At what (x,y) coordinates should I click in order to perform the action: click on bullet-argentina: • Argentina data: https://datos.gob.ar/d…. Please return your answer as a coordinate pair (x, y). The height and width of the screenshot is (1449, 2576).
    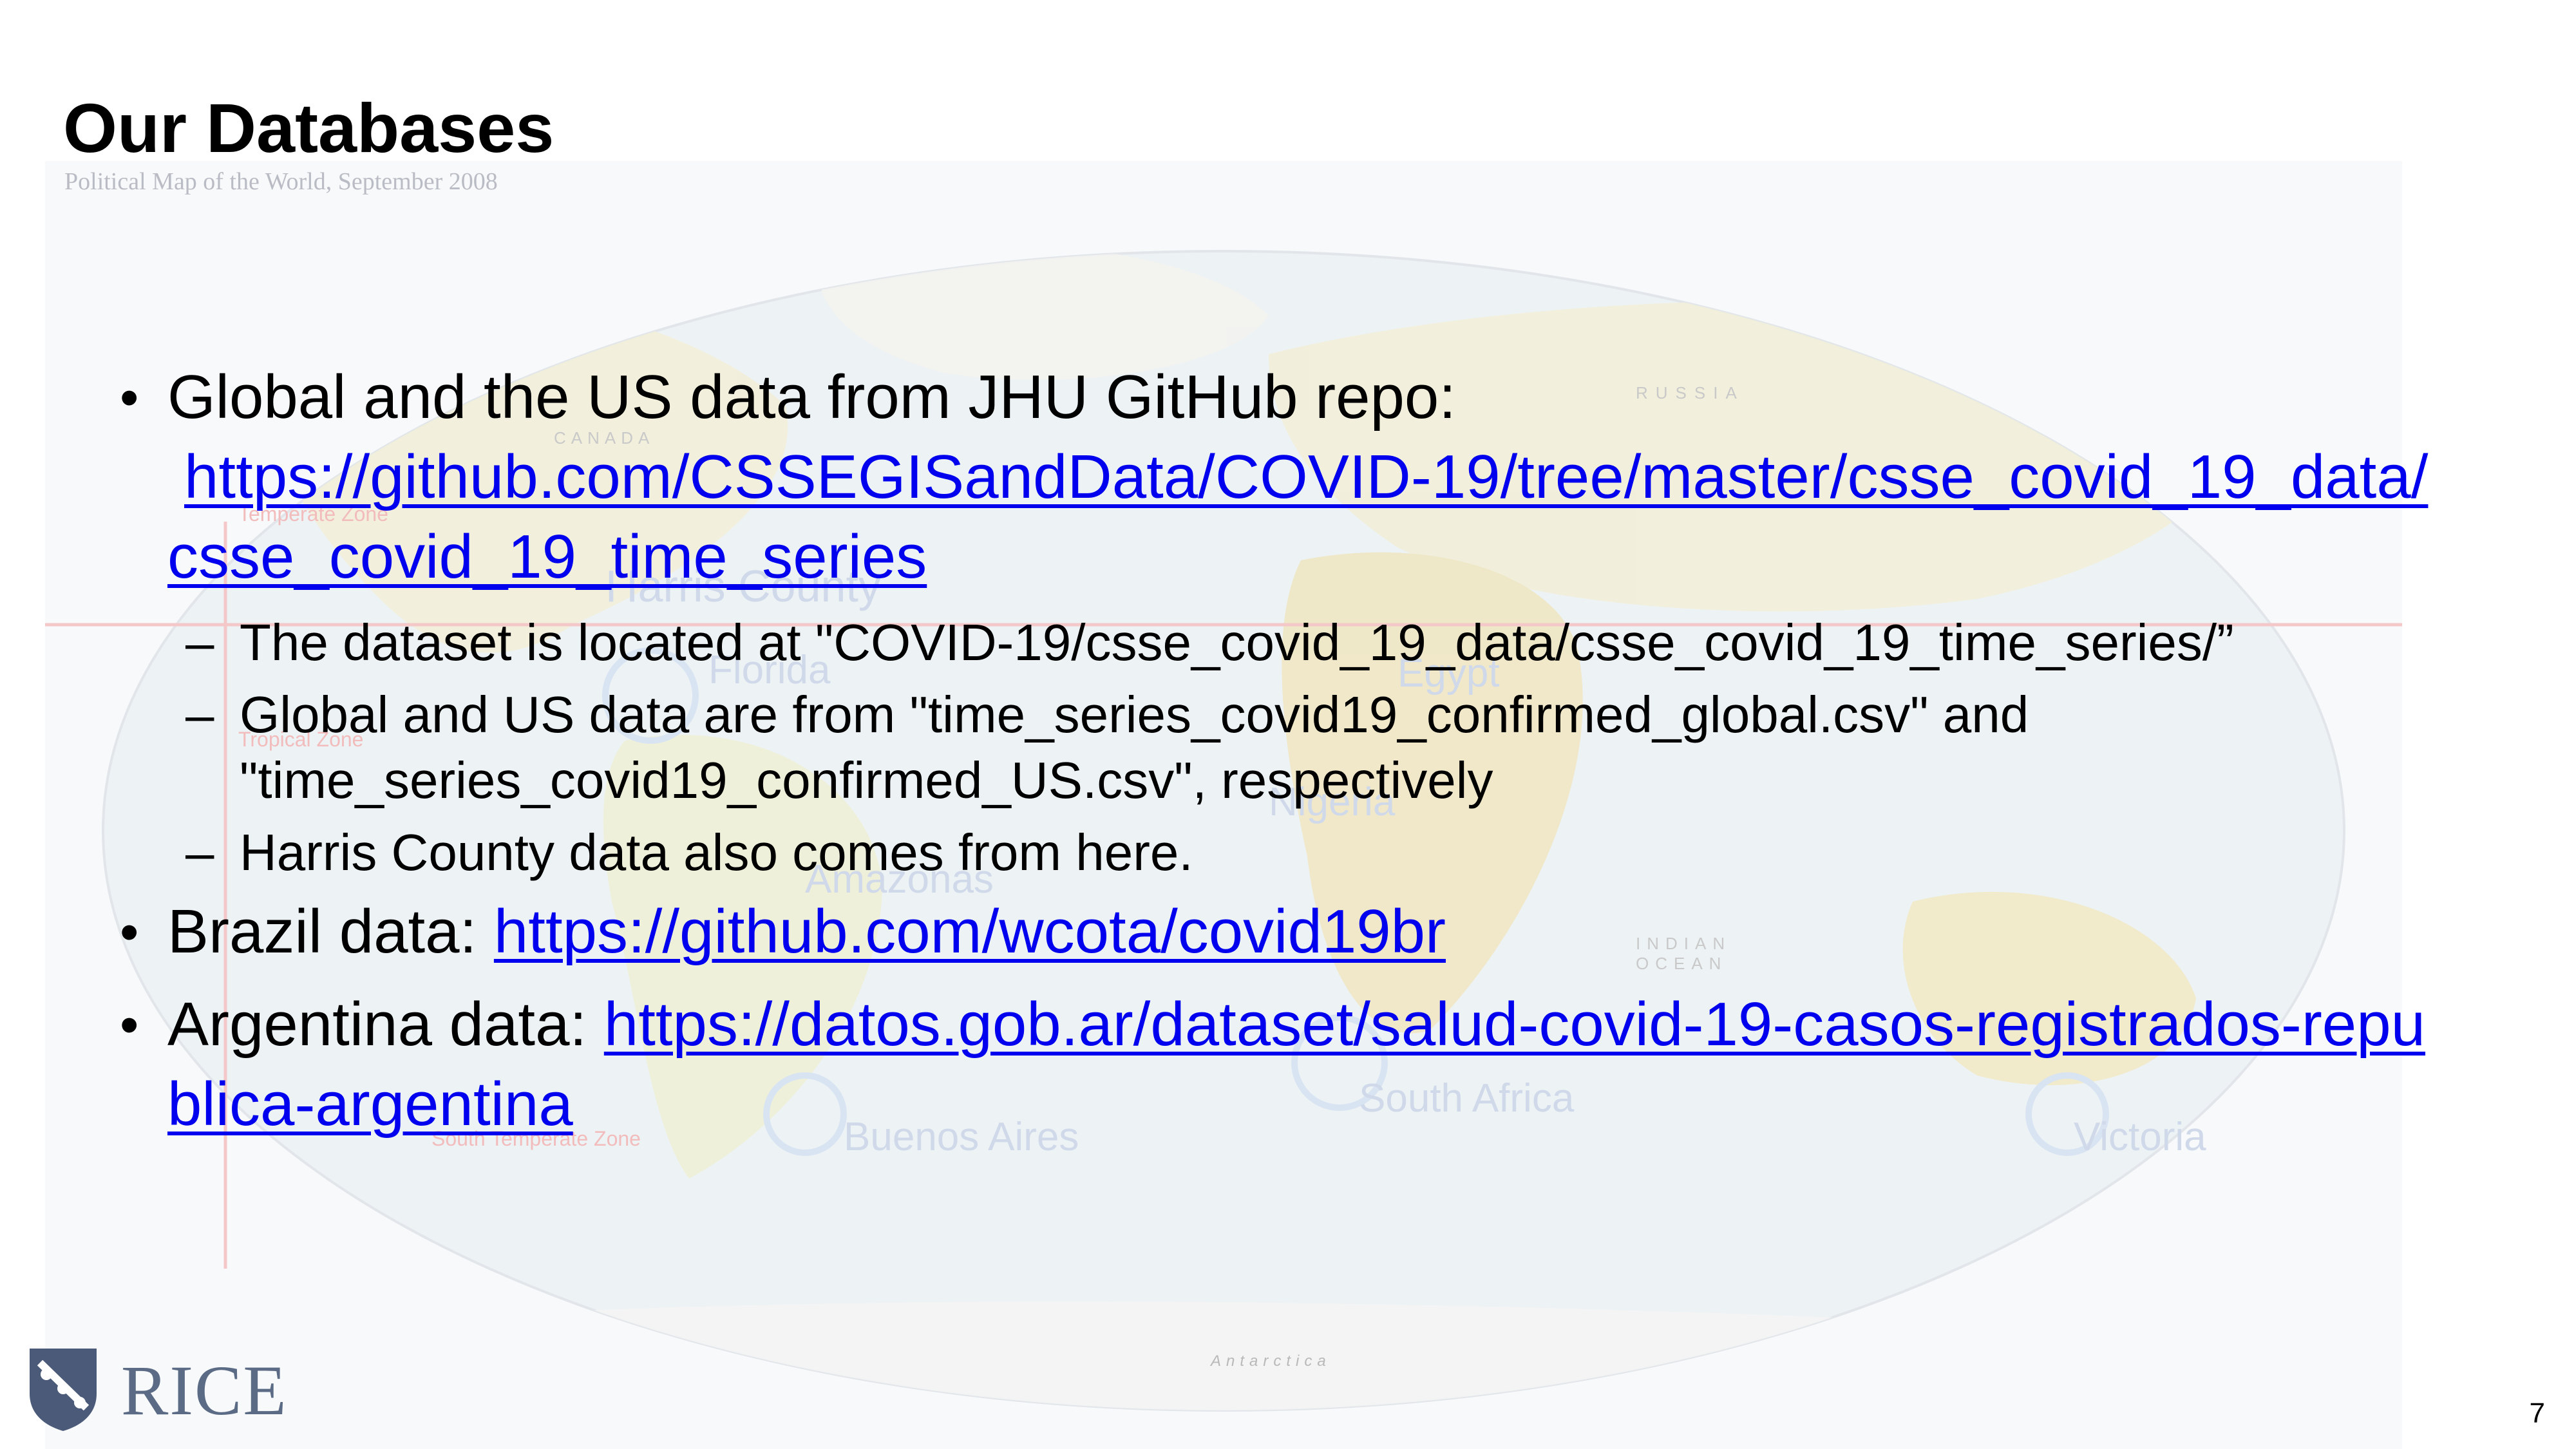
    Looking at the image, I should click on (1275, 1064).